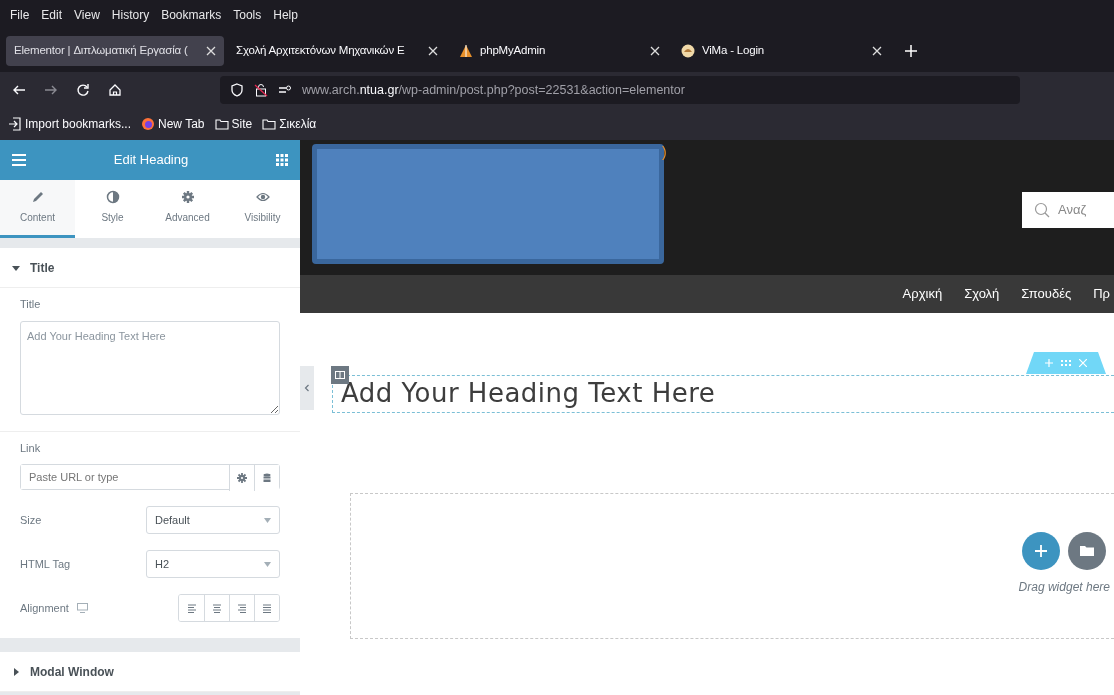  I want to click on plus-icon, so click(1041, 551).